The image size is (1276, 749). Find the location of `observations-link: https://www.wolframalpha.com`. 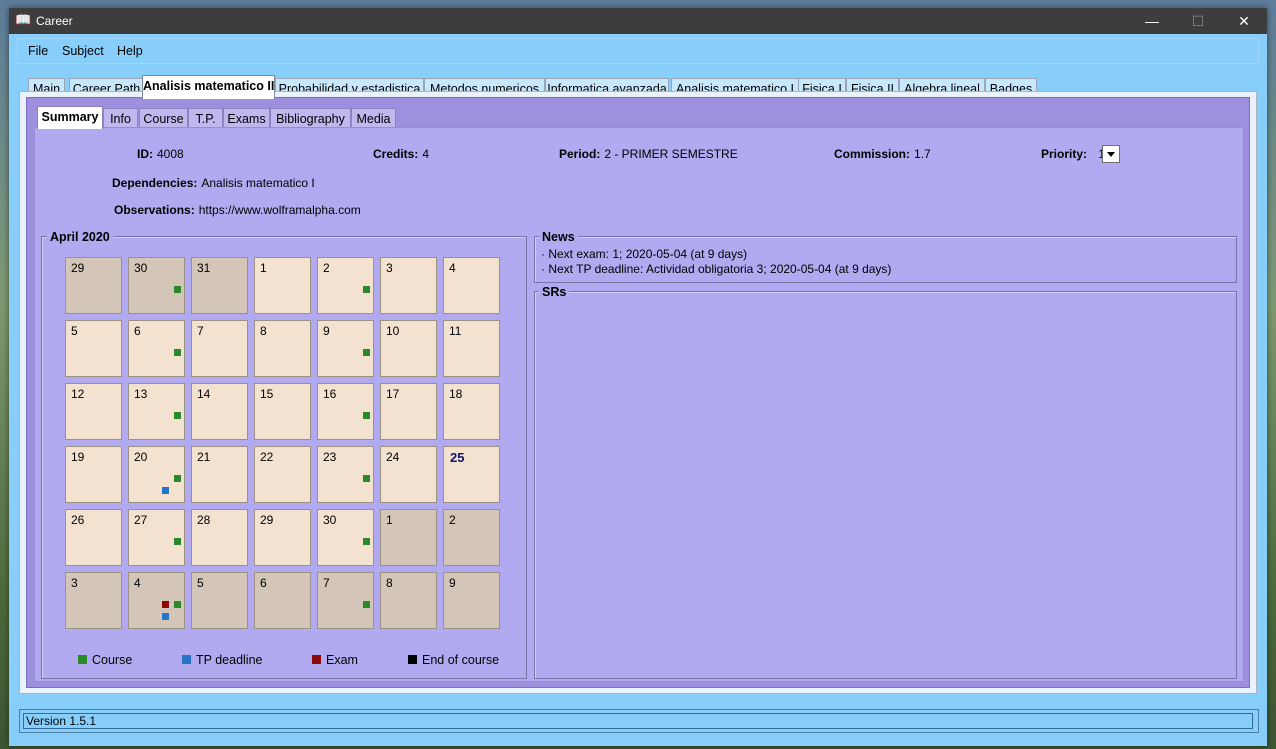

observations-link: https://www.wolframalpha.com is located at coordinates (280, 210).